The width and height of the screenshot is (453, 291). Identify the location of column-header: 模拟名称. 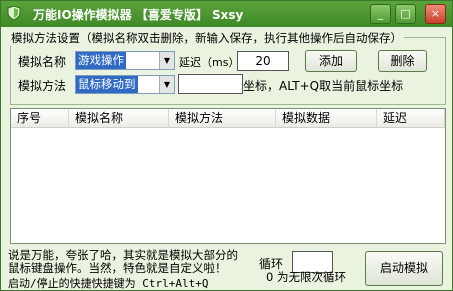
(119, 118).